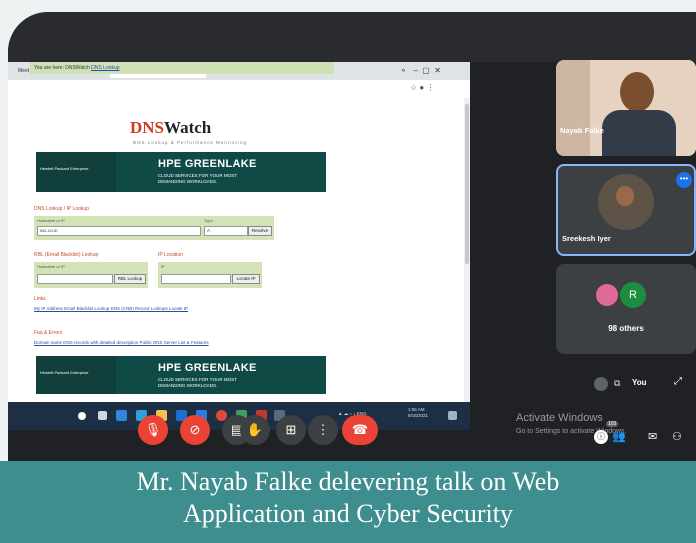  I want to click on camera-off-button: ⊘, so click(195, 430).